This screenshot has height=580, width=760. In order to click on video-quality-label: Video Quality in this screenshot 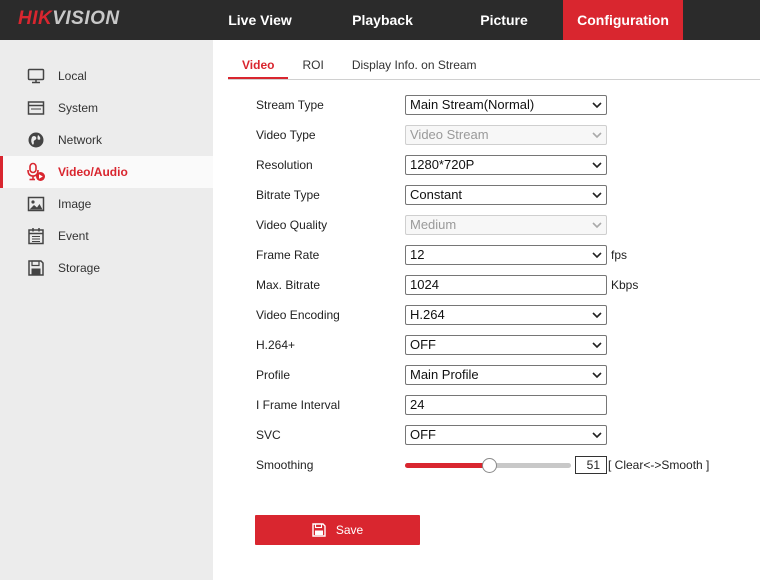, I will do `click(292, 225)`.